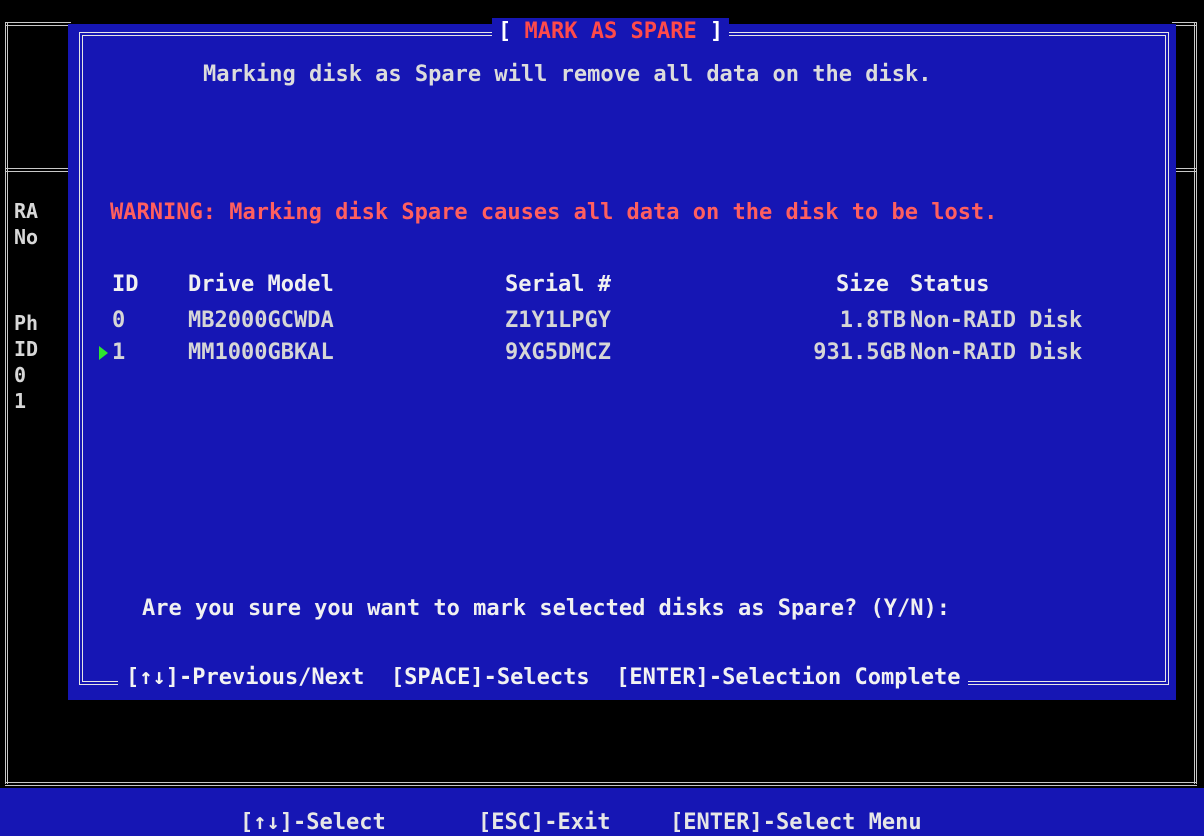 Image resolution: width=1204 pixels, height=836 pixels. I want to click on background-label-raid: RA, so click(26, 211).